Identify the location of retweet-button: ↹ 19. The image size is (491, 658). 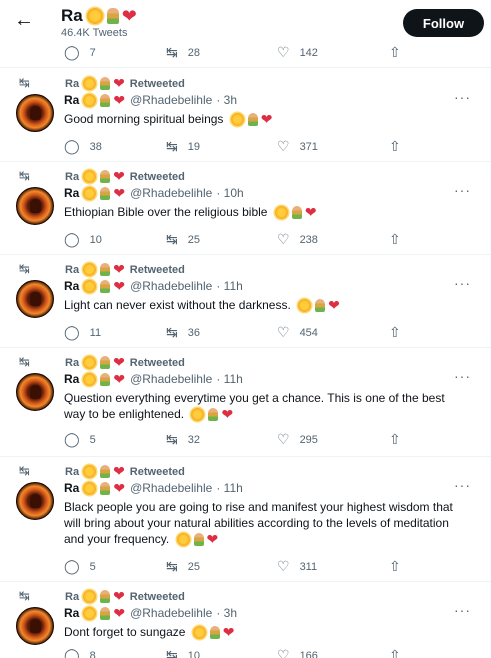
(183, 146).